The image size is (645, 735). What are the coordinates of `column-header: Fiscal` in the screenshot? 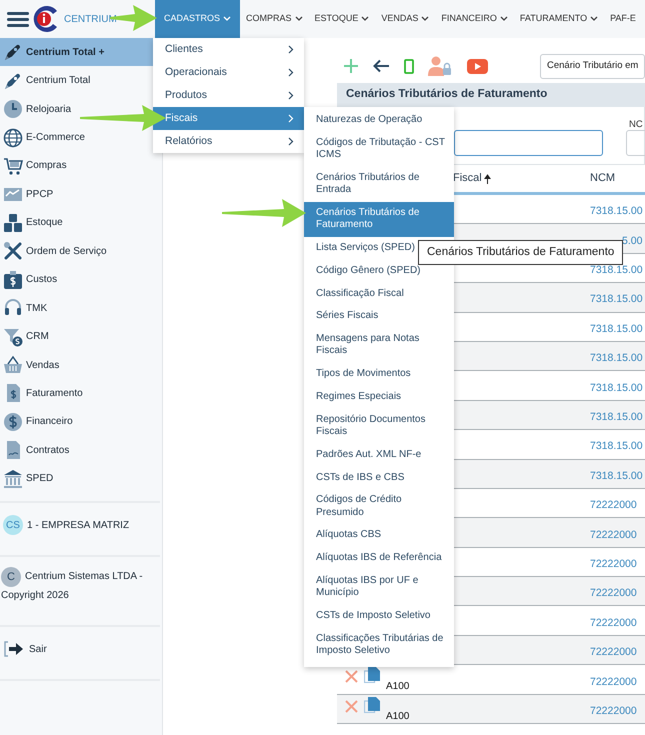 It's located at (467, 178).